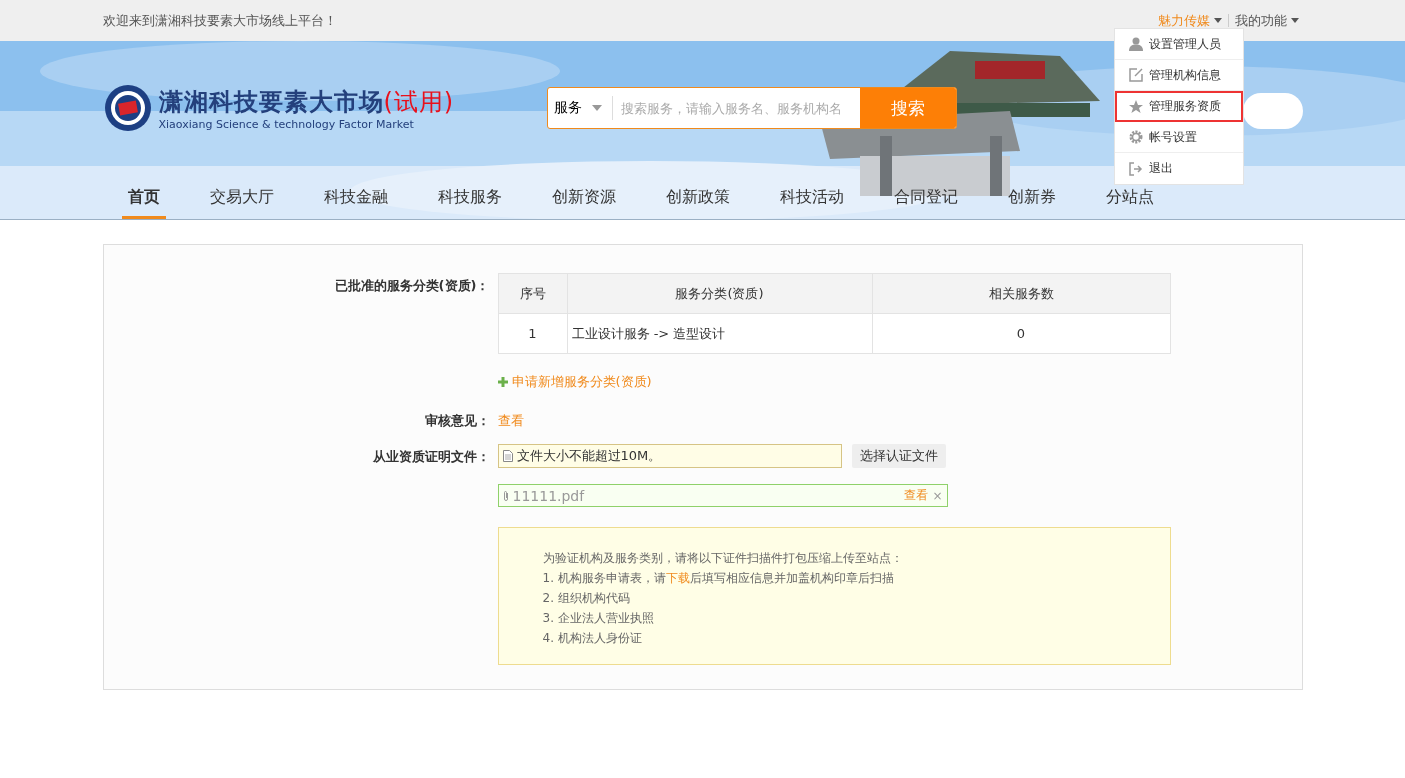 This screenshot has width=1405, height=778. What do you see at coordinates (143, 197) in the screenshot?
I see `nav-tab: 首页` at bounding box center [143, 197].